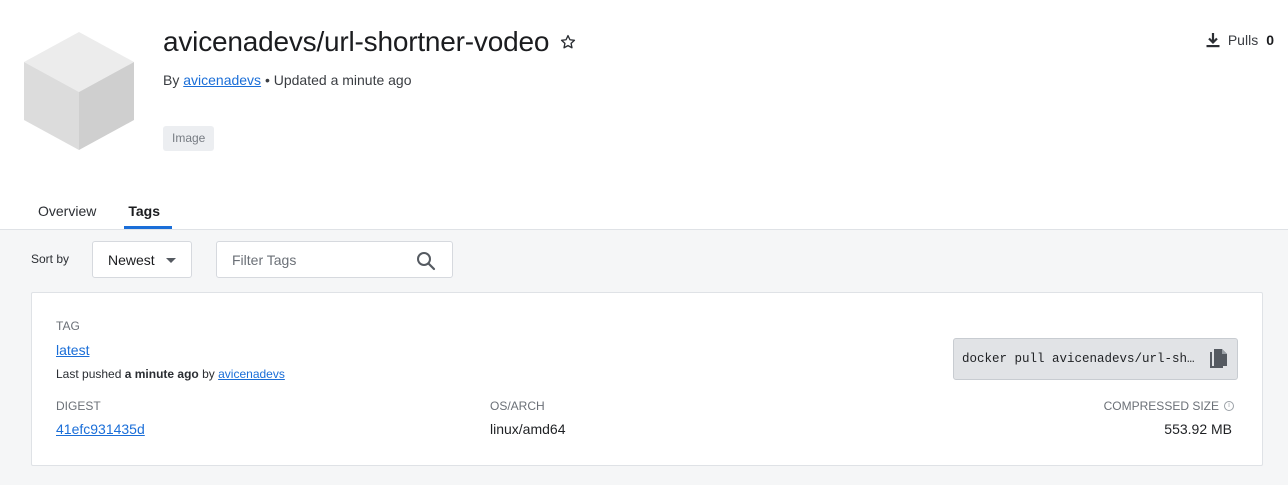 This screenshot has height=485, width=1288. What do you see at coordinates (1229, 406) in the screenshot?
I see `info-icon: i` at bounding box center [1229, 406].